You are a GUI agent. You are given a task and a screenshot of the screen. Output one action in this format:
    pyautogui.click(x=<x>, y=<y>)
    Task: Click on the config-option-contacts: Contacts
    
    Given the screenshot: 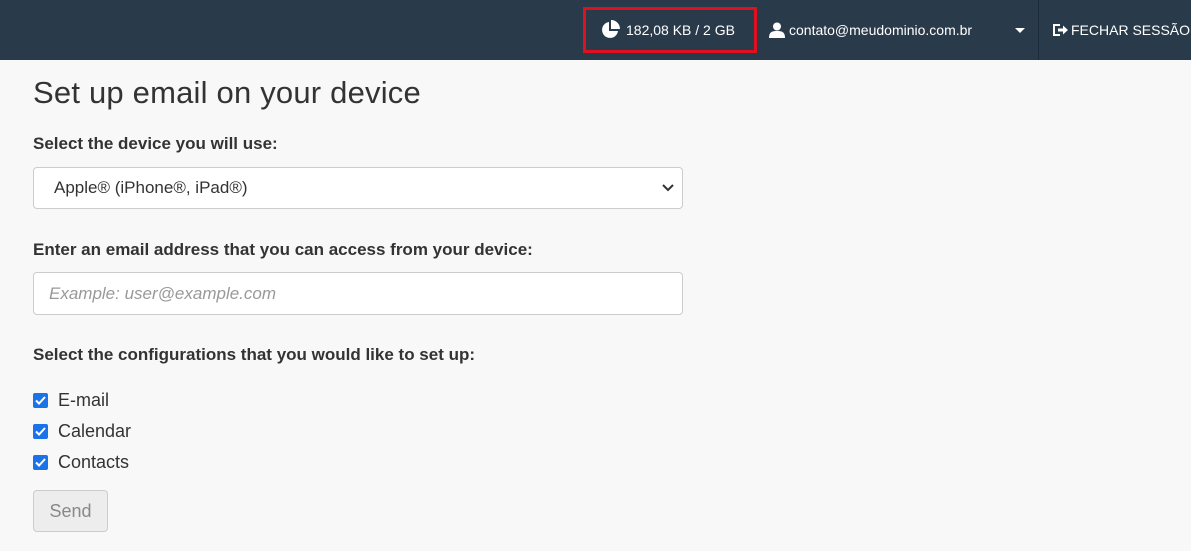 What is the action you would take?
    pyautogui.click(x=81, y=462)
    